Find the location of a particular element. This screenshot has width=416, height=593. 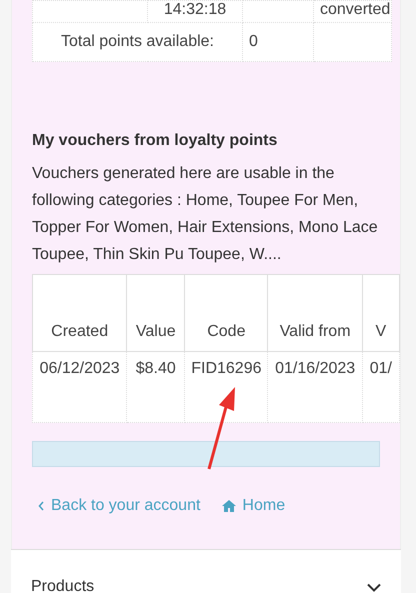

table-cell: 01/ is located at coordinates (381, 368).